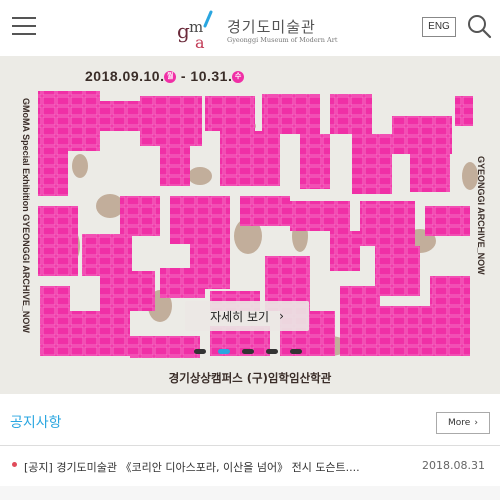  I want to click on exhibition-venue: 경기상상캠퍼스 (구)임학임산학관, so click(250, 378).